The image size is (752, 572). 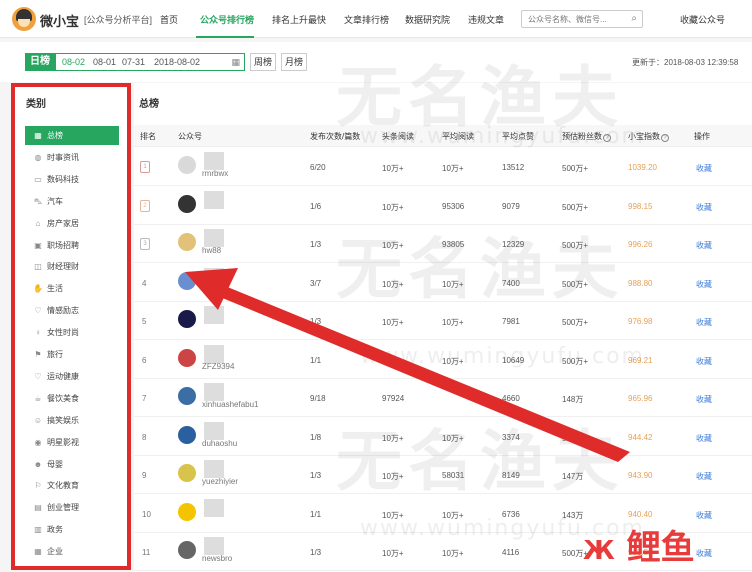 I want to click on weekly-ranking-button: 周榜, so click(x=263, y=62).